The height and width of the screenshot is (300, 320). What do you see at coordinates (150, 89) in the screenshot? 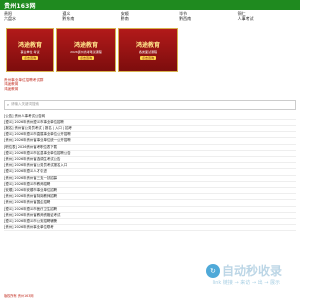
I see `promo-link: 鸿途教育` at bounding box center [150, 89].